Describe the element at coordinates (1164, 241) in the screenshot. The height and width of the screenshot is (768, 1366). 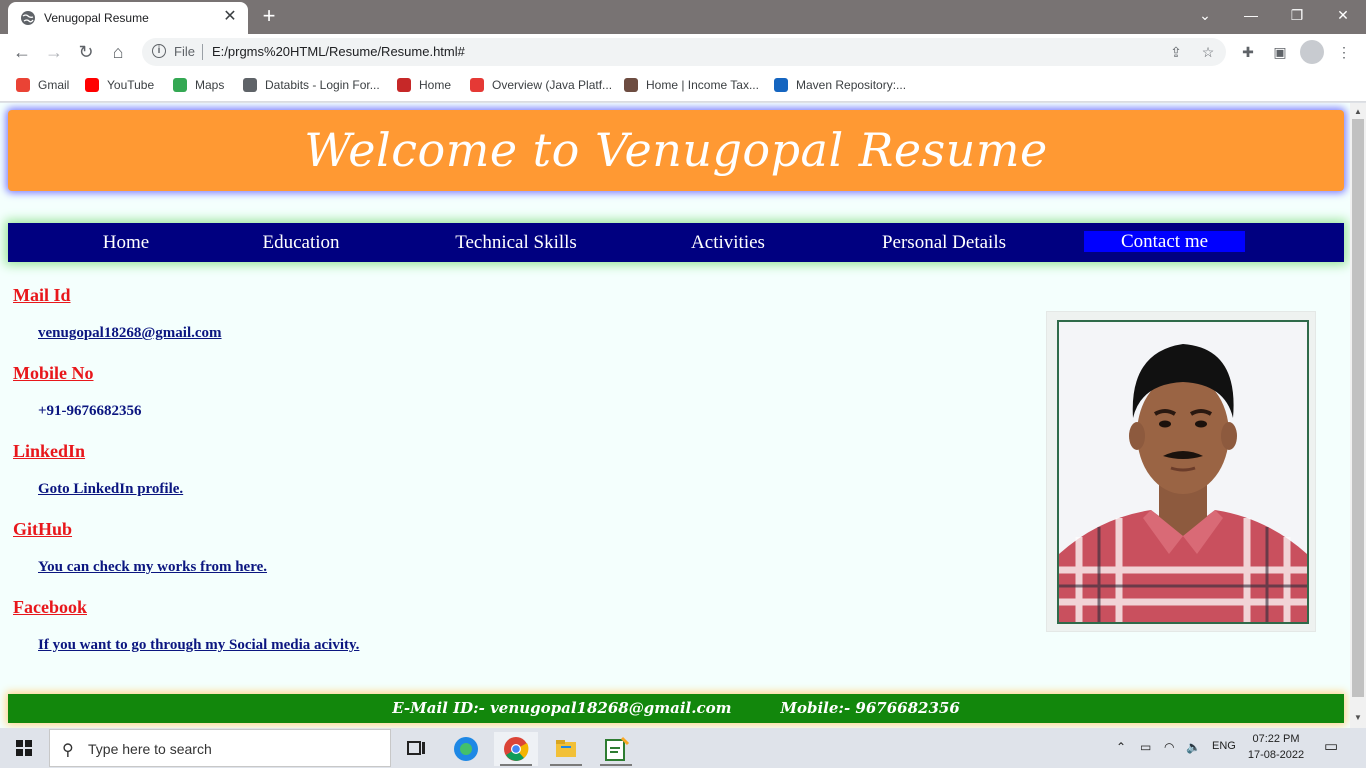
I see `nav-contact-me: Contact me` at that location.